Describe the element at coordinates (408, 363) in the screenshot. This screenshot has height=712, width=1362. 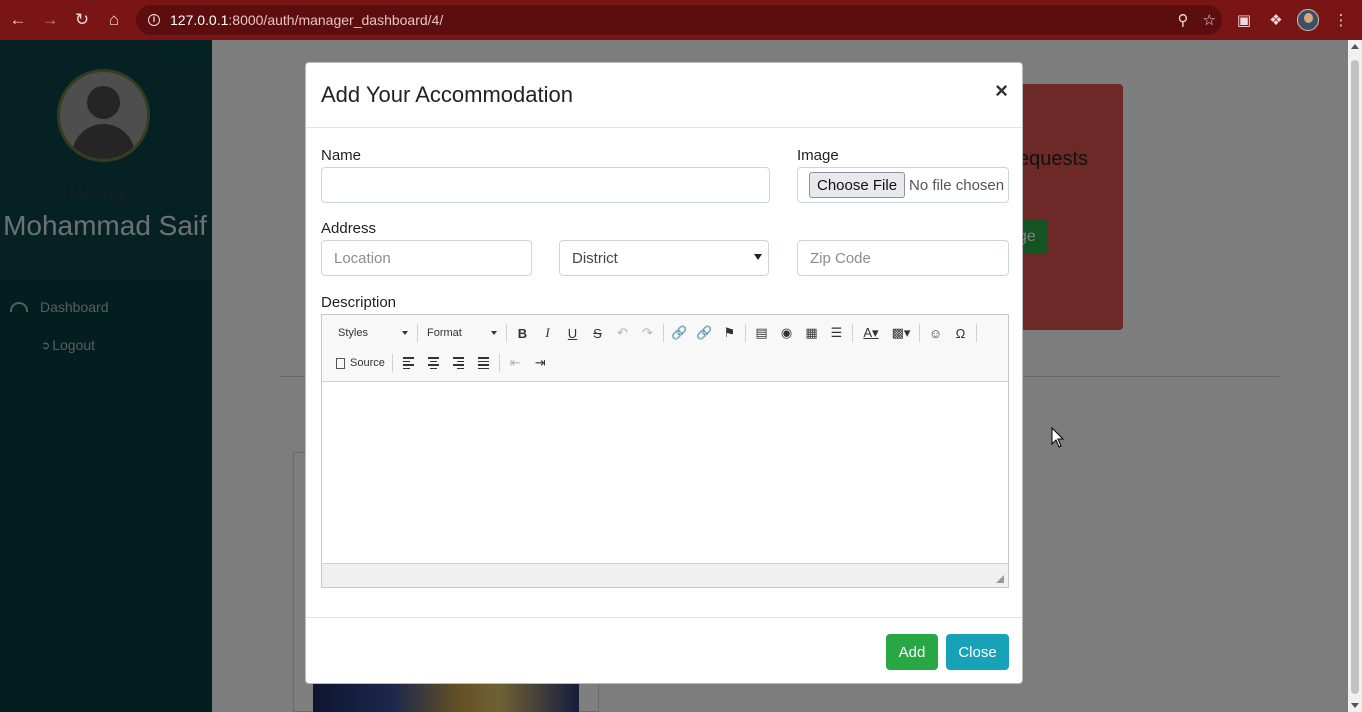
I see `align-left-icon` at that location.